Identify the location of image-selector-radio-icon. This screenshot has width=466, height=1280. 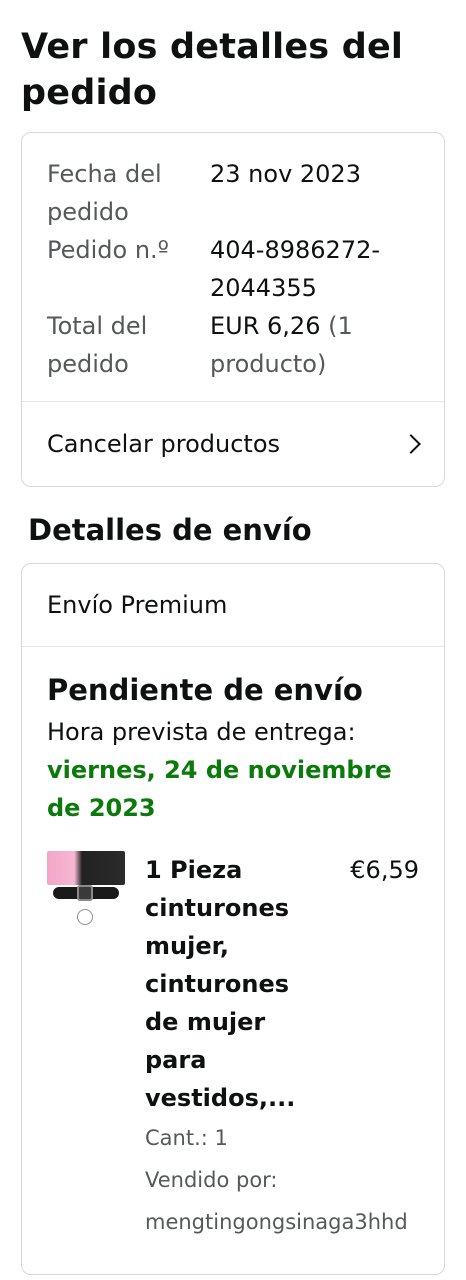
(85, 917).